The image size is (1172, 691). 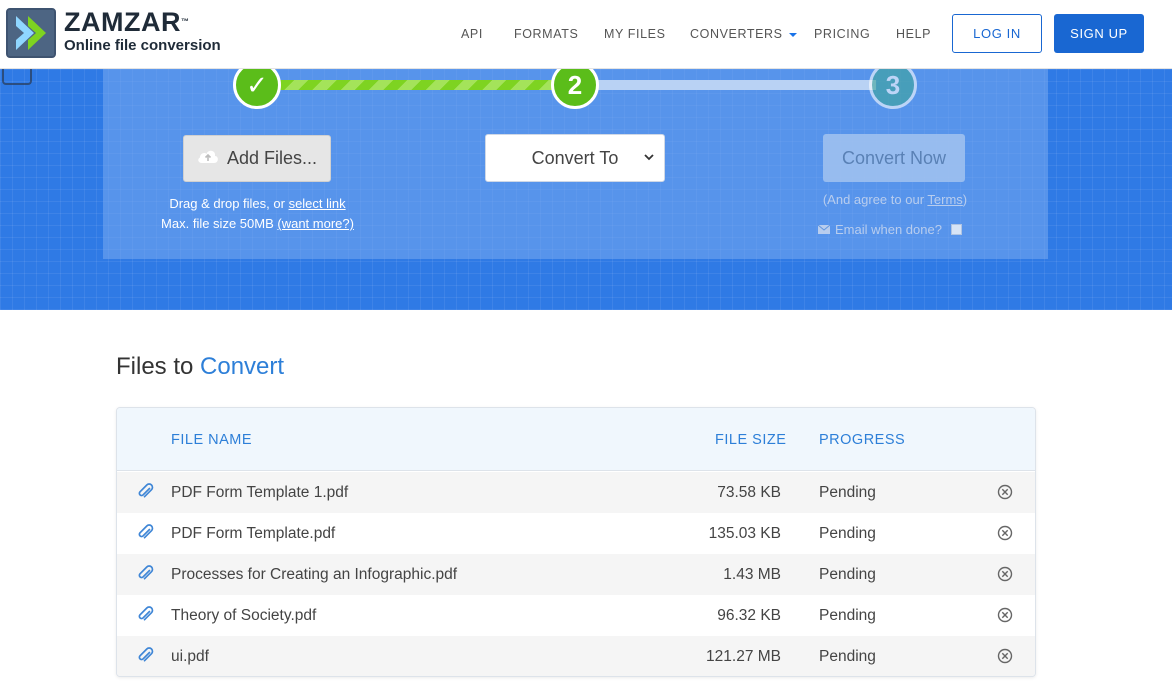 I want to click on max-size-label: Max. file size 50MB, so click(x=219, y=223).